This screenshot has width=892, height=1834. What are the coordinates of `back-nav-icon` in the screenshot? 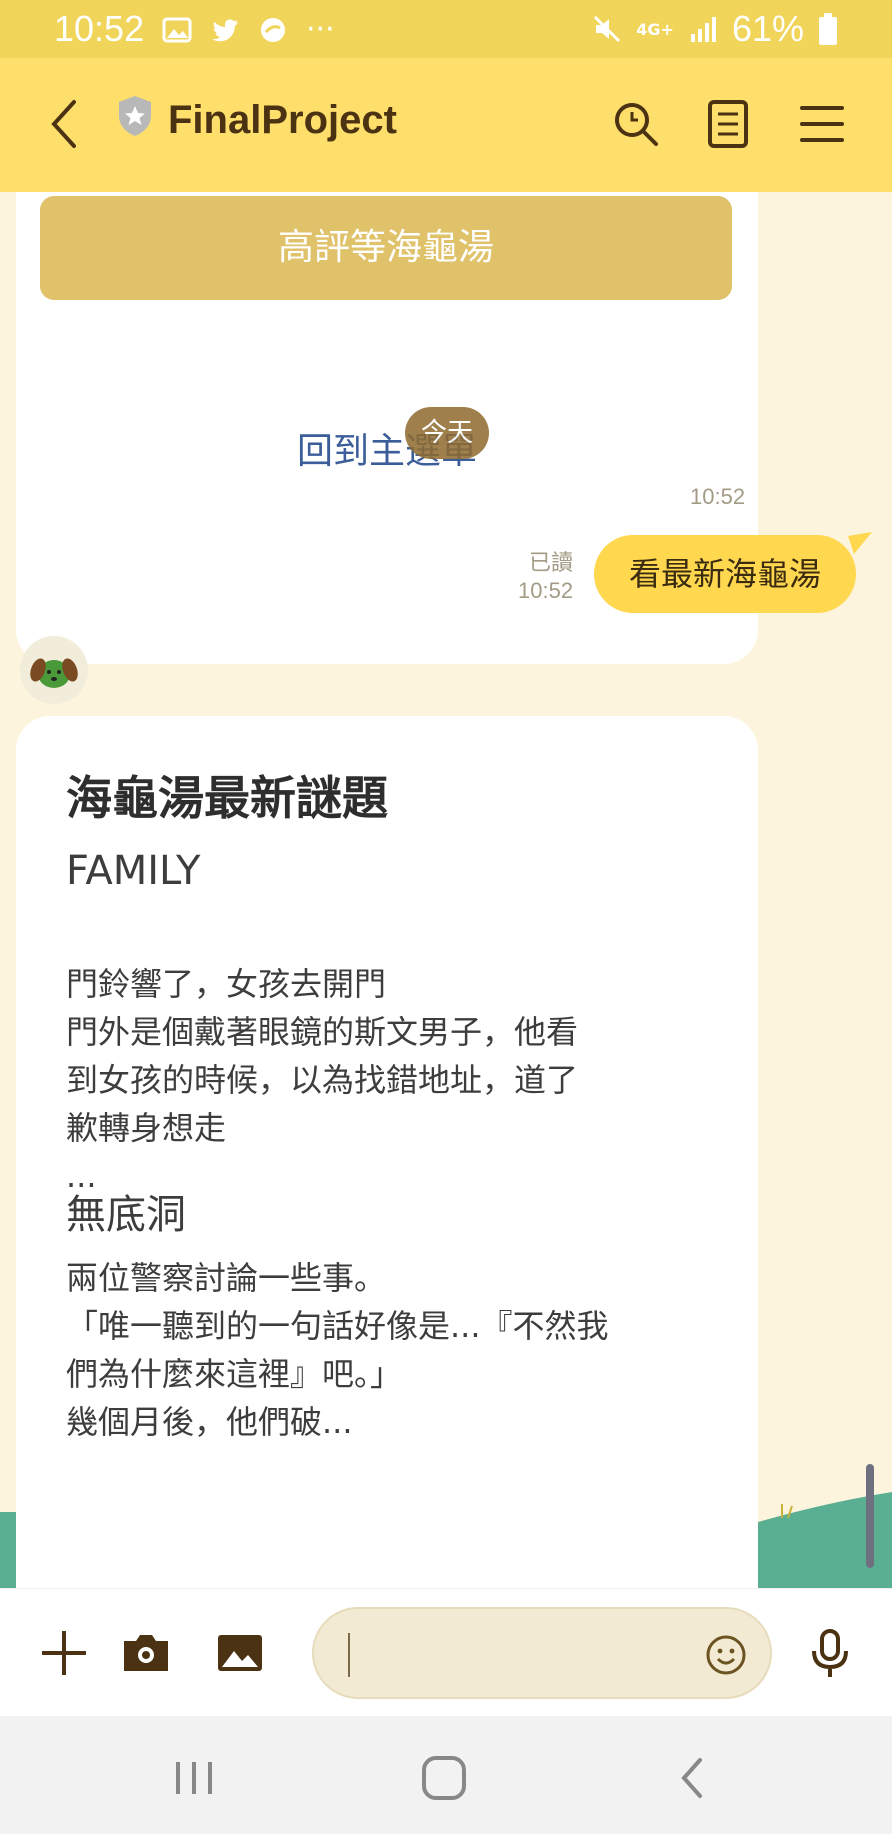 It's located at (694, 1778).